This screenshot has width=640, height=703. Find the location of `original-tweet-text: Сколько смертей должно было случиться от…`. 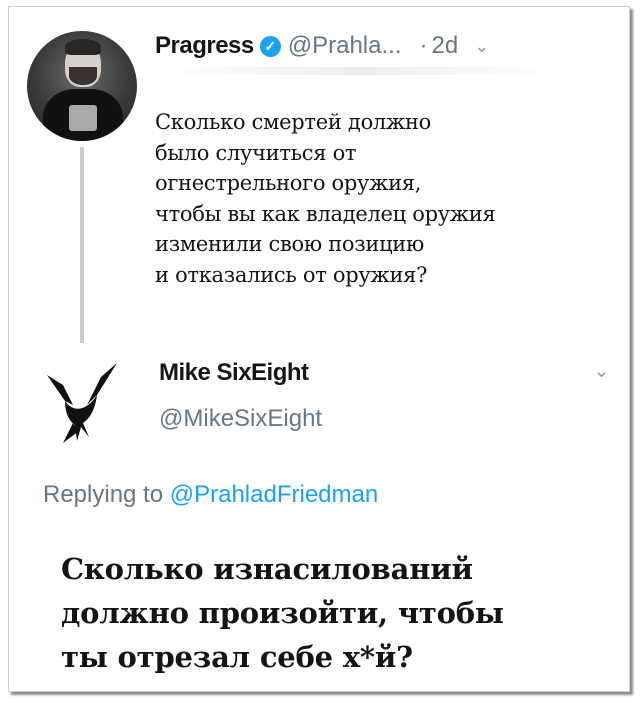

original-tweet-text: Сколько смертей должно было случиться от… is located at coordinates (325, 198).